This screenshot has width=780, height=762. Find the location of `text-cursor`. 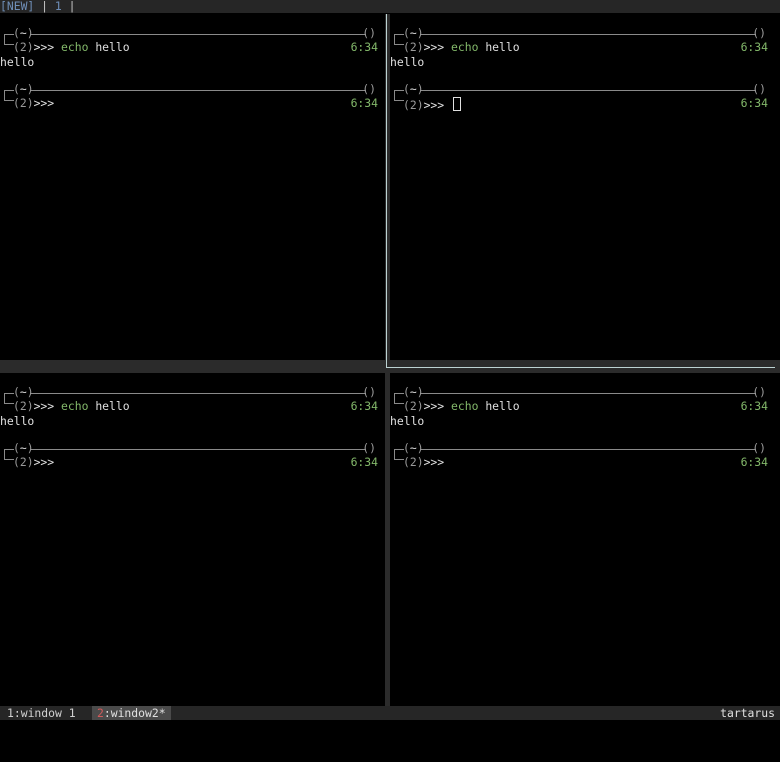

text-cursor is located at coordinates (457, 104).